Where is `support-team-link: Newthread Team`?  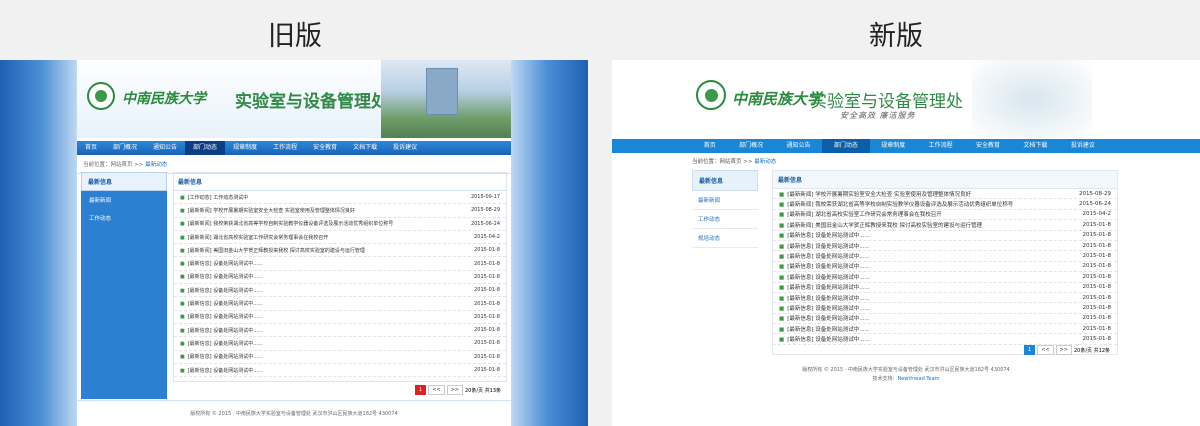
support-team-link: Newthread Team is located at coordinates (918, 379).